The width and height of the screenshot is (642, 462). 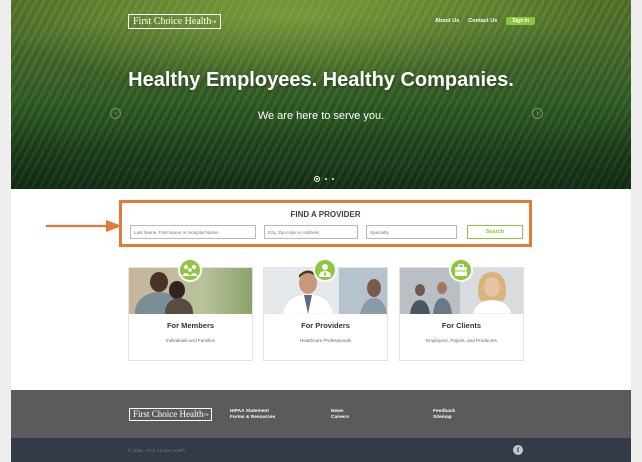 What do you see at coordinates (321, 450) in the screenshot?
I see `bottom-bar: © 2018 - First Choice Health f` at bounding box center [321, 450].